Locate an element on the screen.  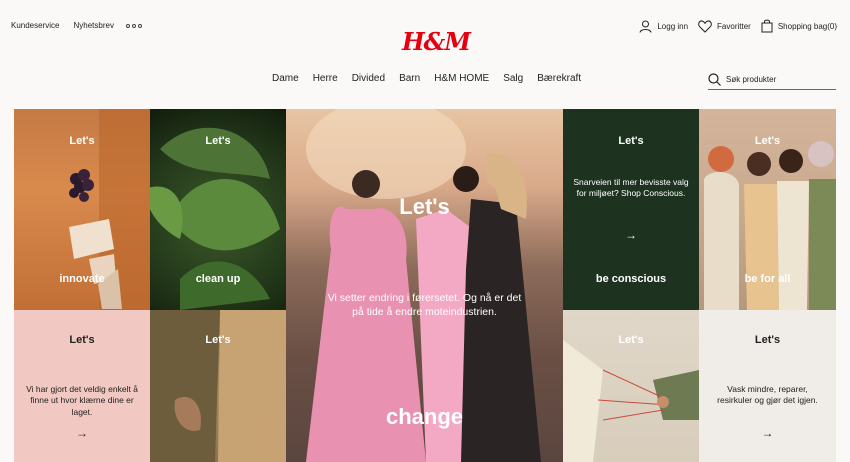
search-bar is located at coordinates (772, 80).